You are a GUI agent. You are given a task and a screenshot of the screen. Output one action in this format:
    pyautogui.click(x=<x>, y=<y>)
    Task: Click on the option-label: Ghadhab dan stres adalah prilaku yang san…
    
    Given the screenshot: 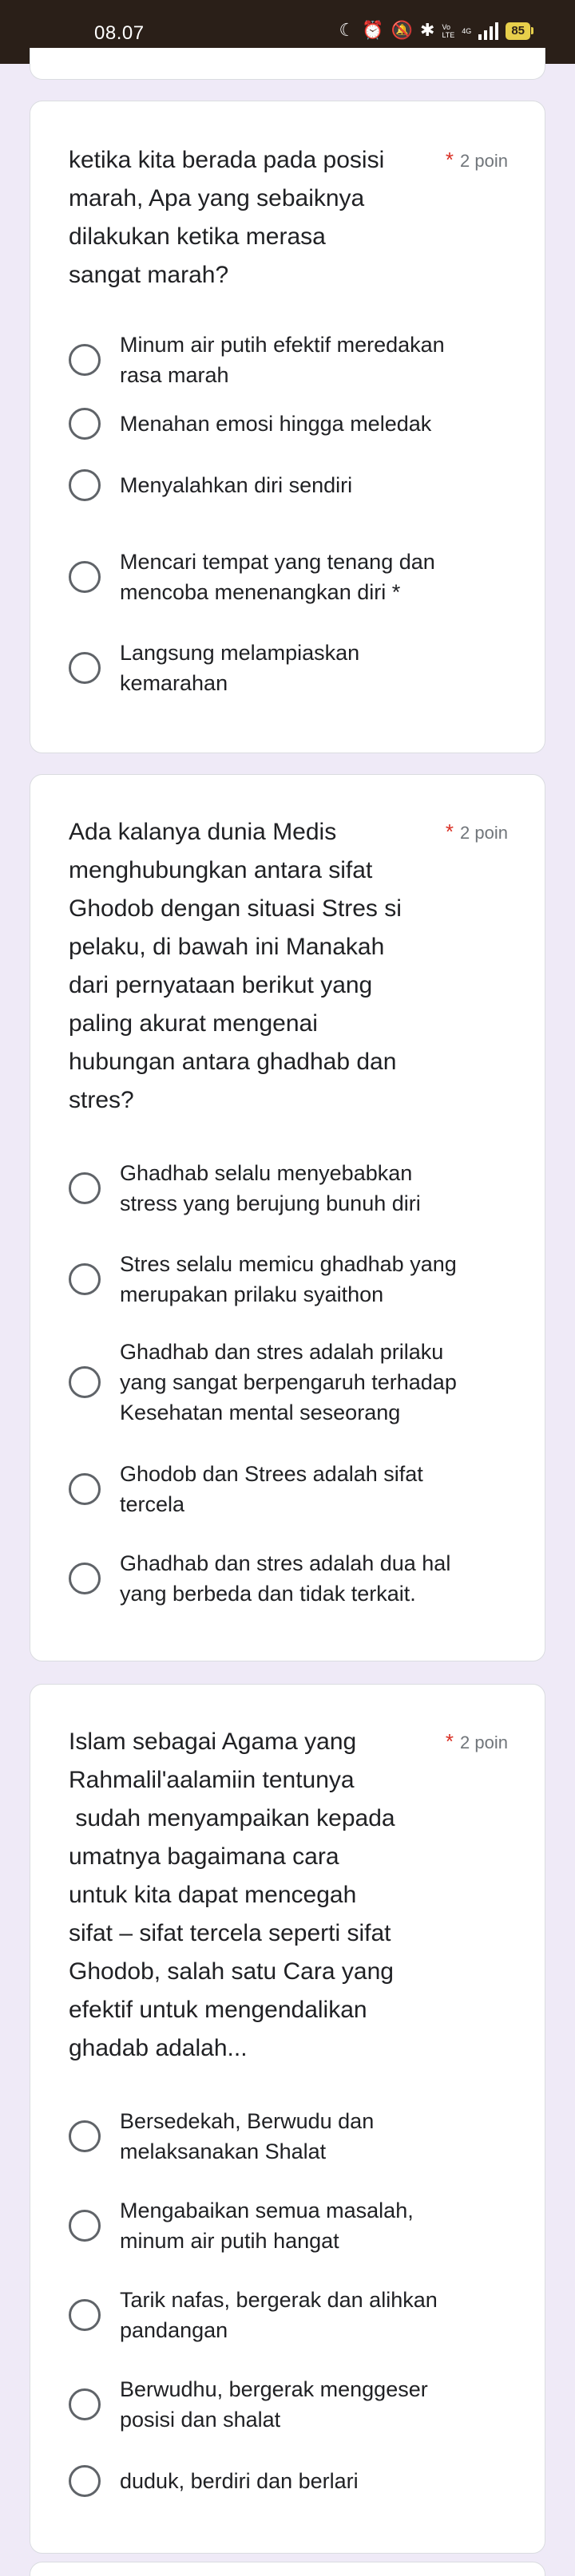 What is the action you would take?
    pyautogui.click(x=289, y=1382)
    